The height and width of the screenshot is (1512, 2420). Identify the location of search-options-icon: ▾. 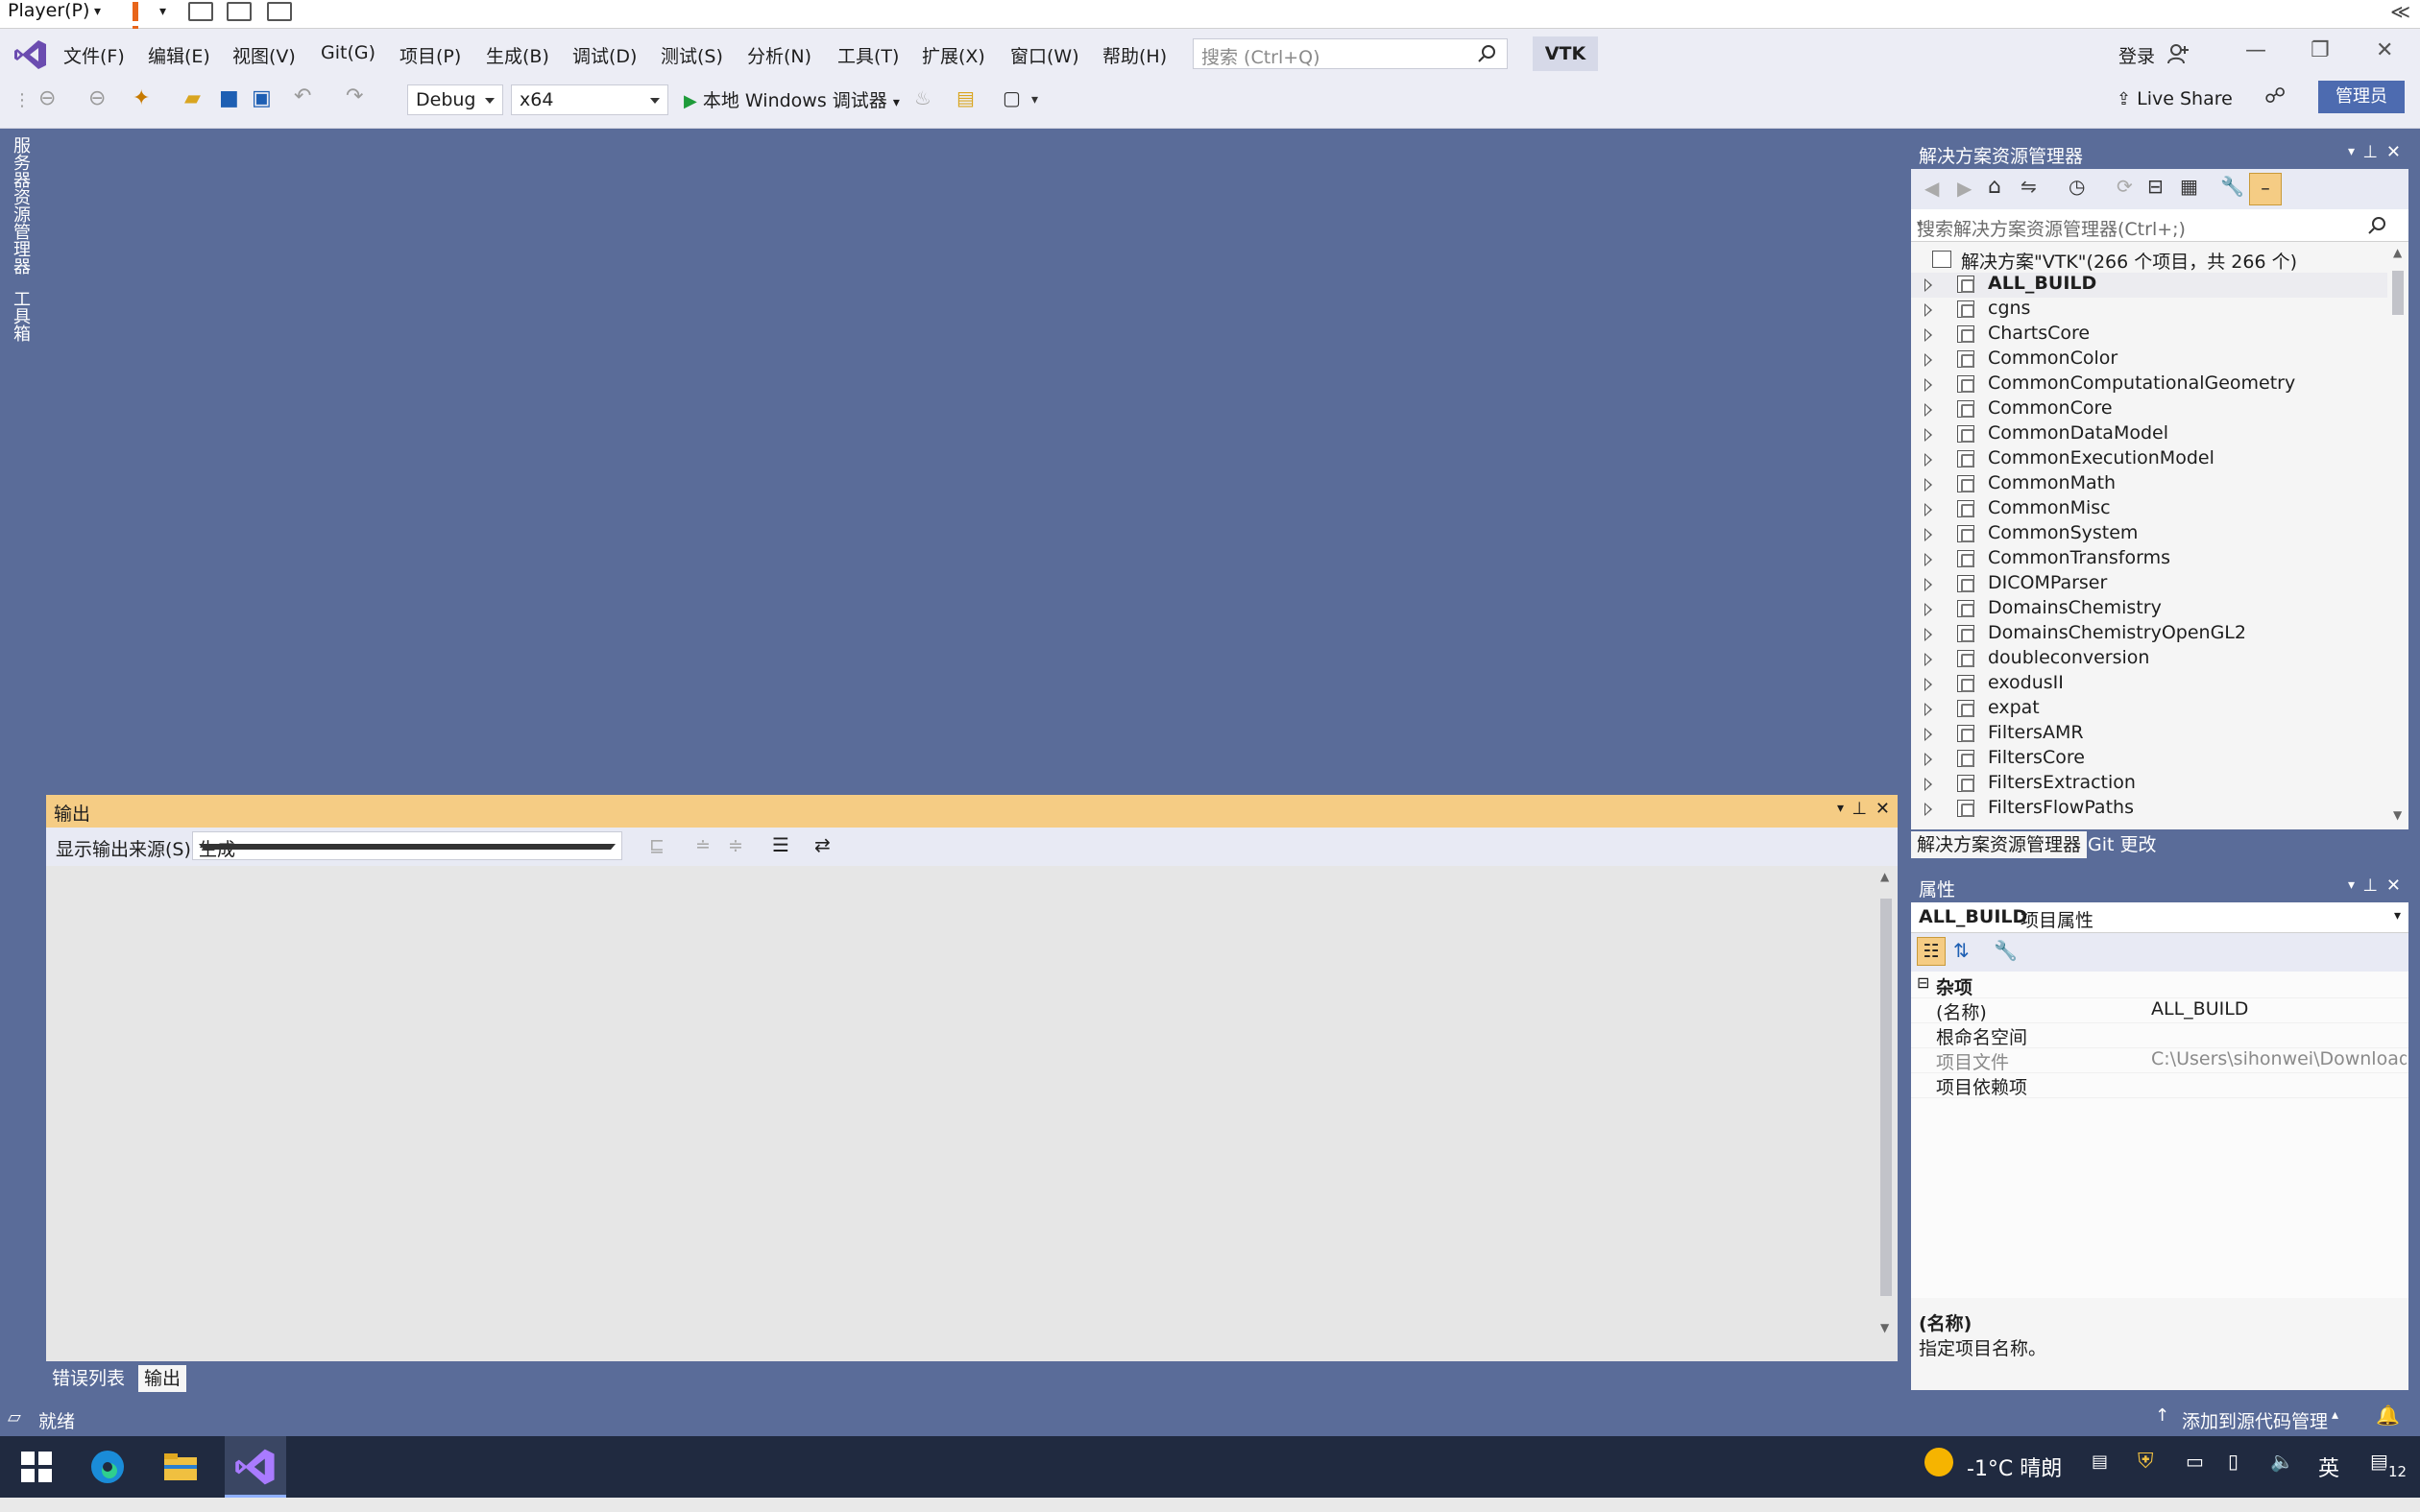
(2161, 224).